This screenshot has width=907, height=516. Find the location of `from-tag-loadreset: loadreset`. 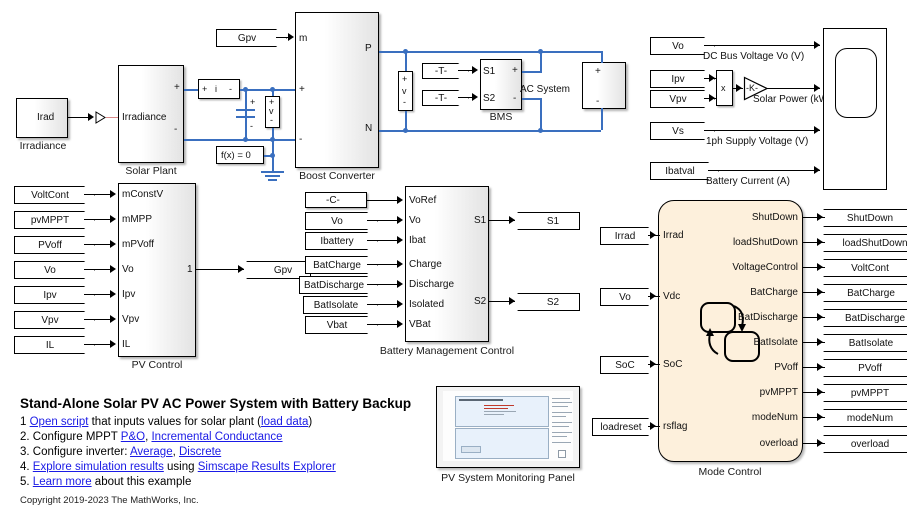

from-tag-loadreset: loadreset is located at coordinates (625, 427).